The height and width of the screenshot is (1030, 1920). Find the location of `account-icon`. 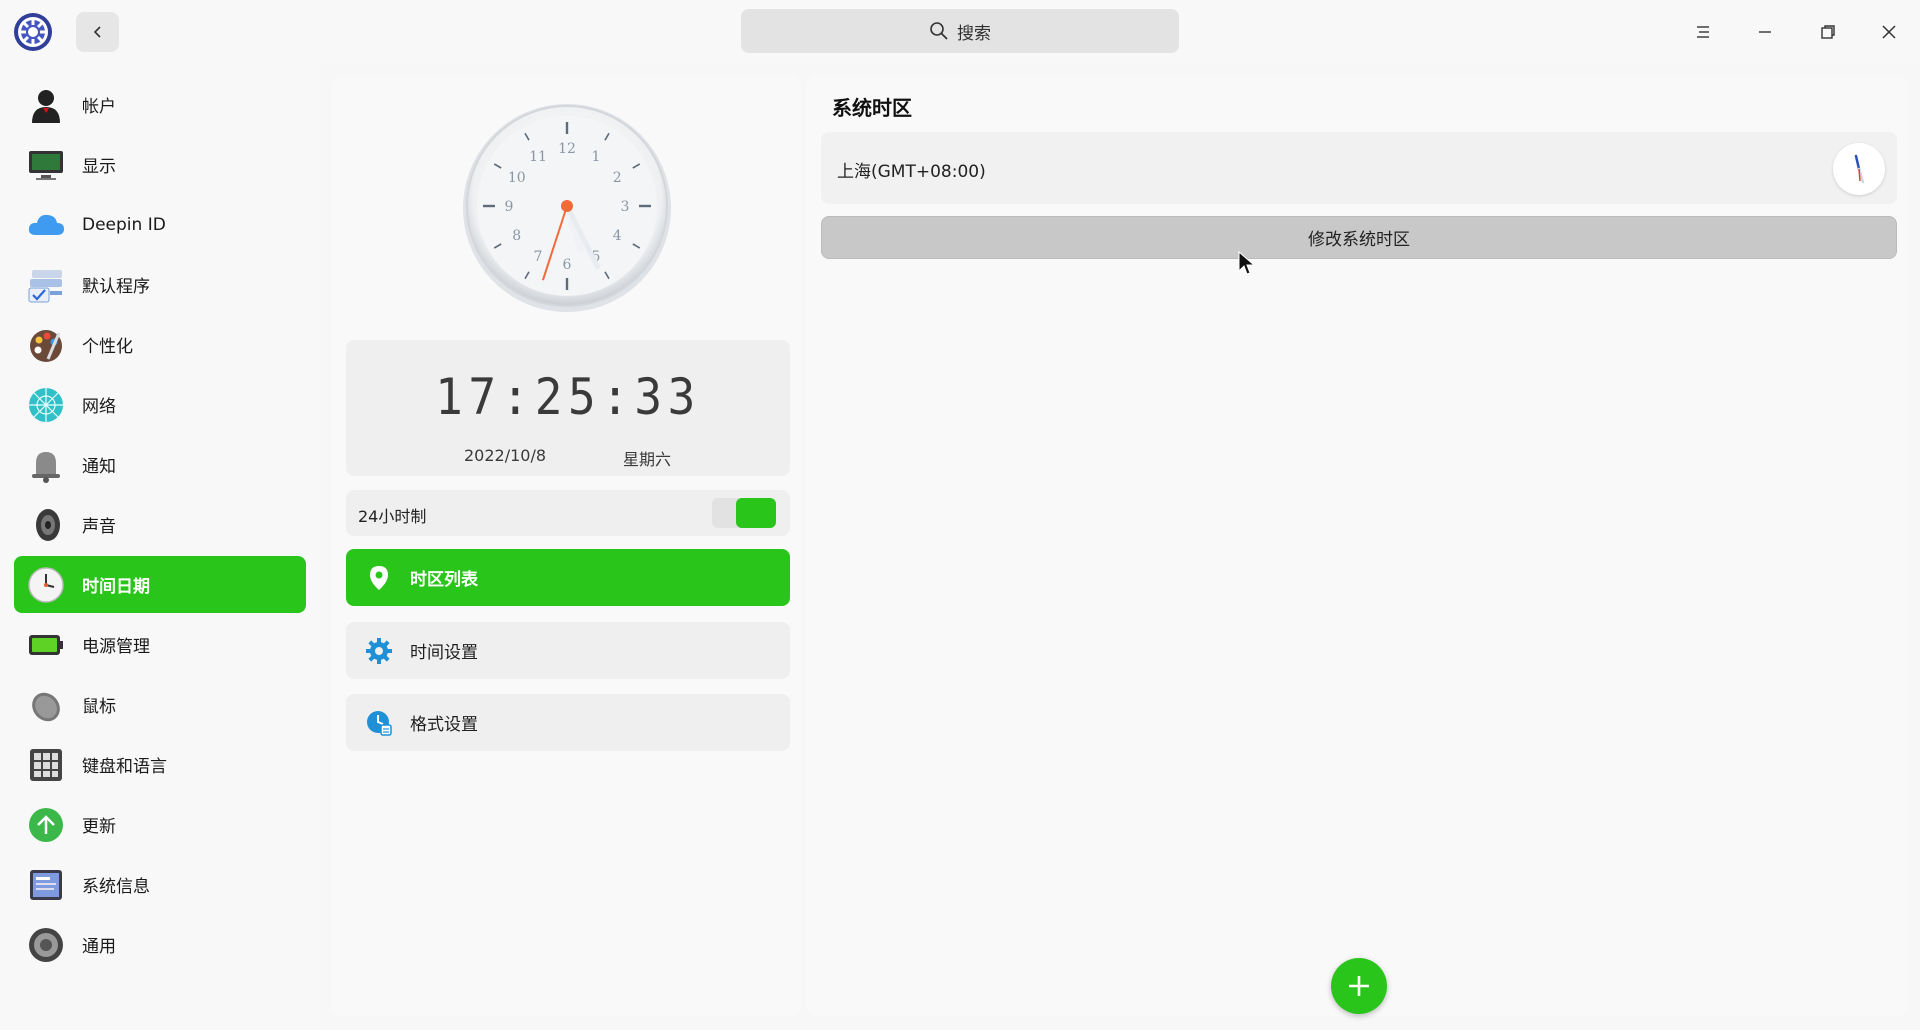

account-icon is located at coordinates (46, 106).